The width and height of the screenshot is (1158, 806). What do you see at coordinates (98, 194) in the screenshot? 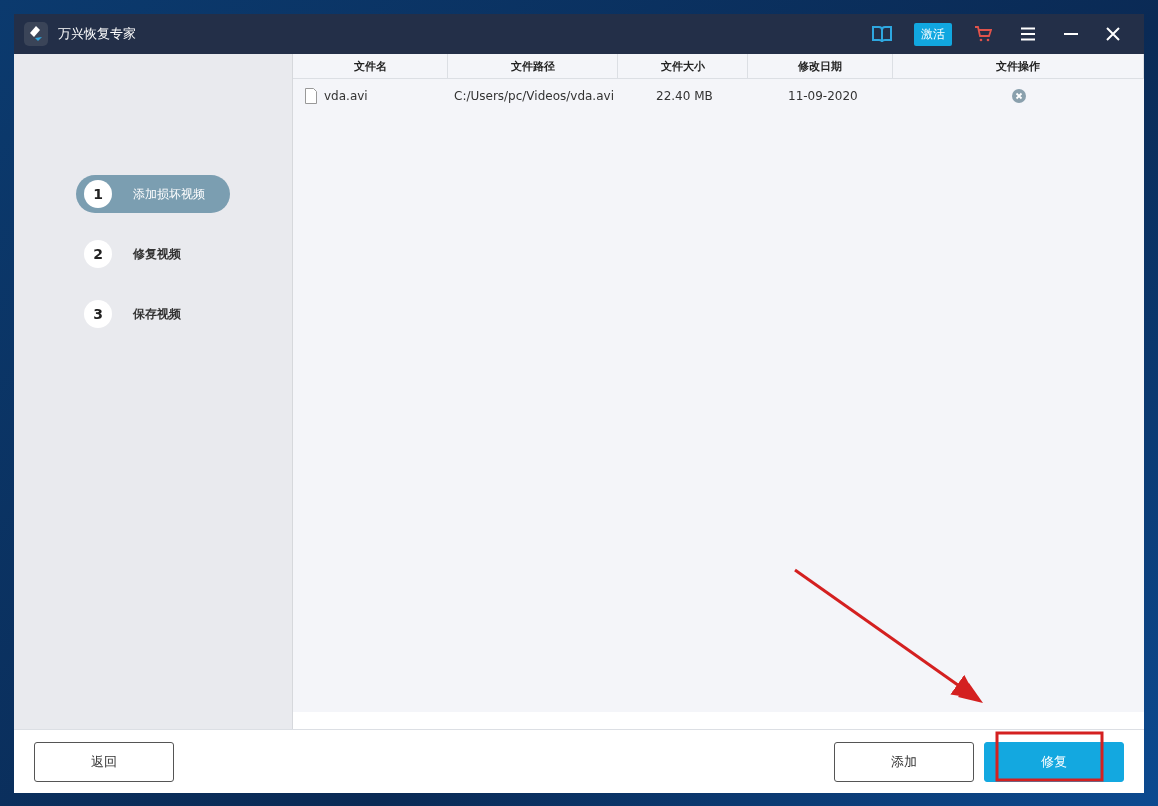
I see `step-number: 1` at bounding box center [98, 194].